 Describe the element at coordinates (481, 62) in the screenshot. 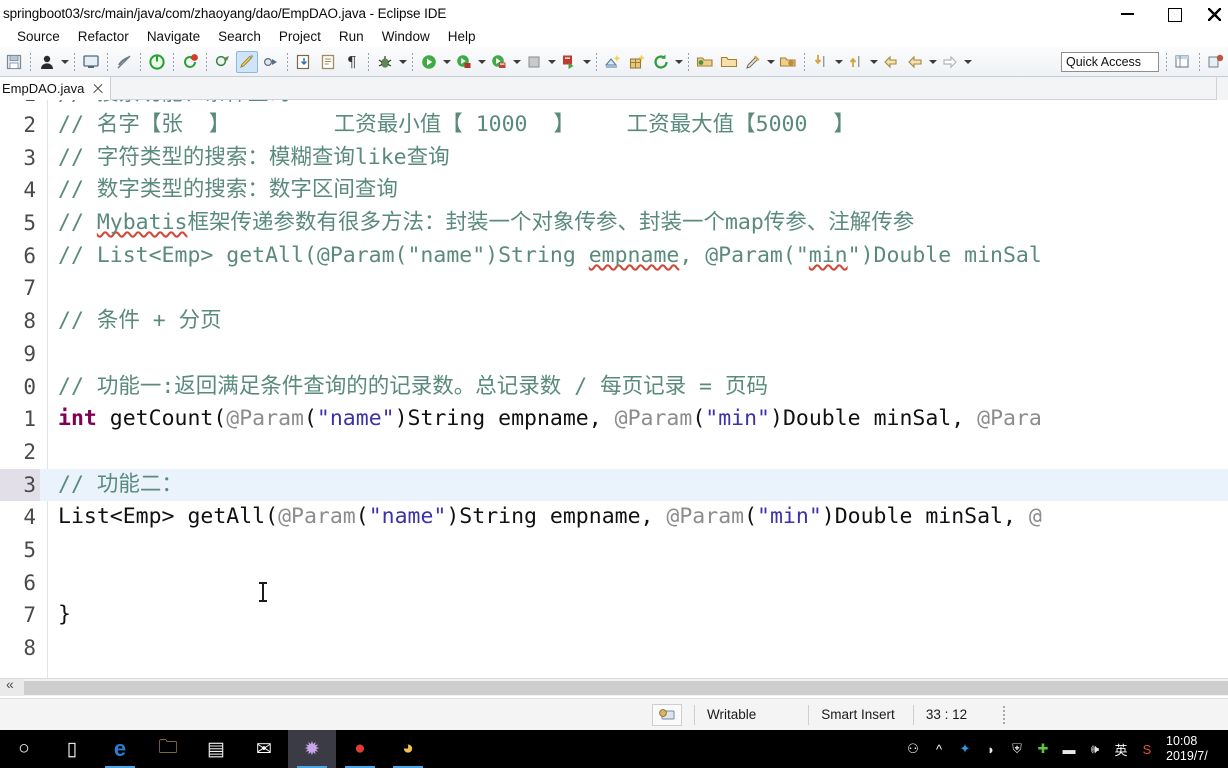

I see `run-green-dropdown-arrow` at that location.